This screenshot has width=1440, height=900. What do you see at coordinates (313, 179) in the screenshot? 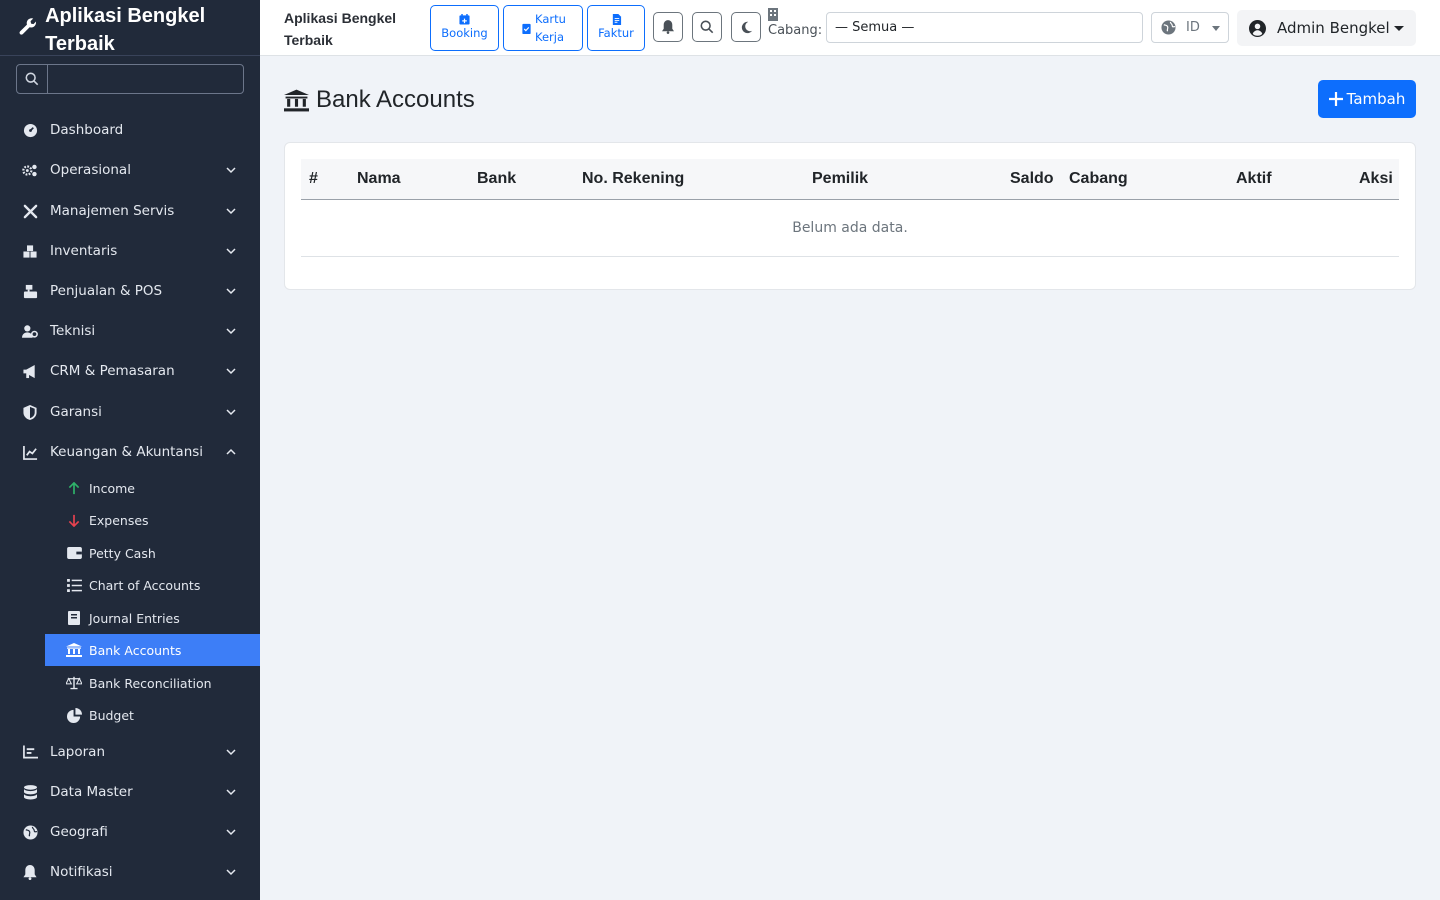
I see `column-header-number: #` at bounding box center [313, 179].